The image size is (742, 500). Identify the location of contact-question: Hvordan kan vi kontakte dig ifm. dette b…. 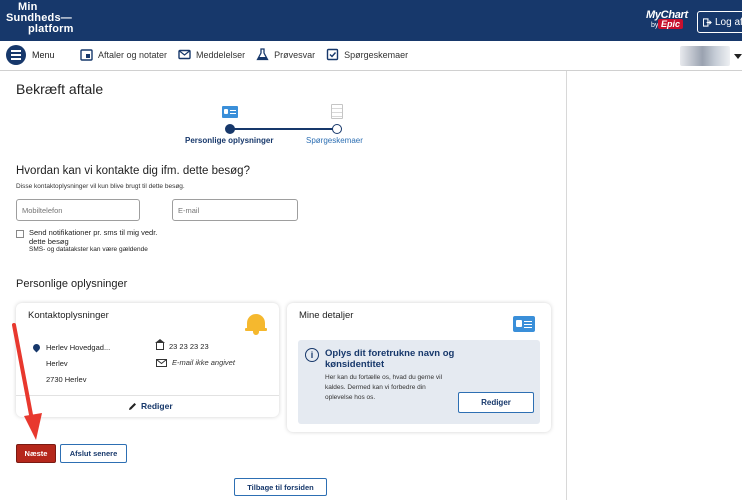
(133, 171).